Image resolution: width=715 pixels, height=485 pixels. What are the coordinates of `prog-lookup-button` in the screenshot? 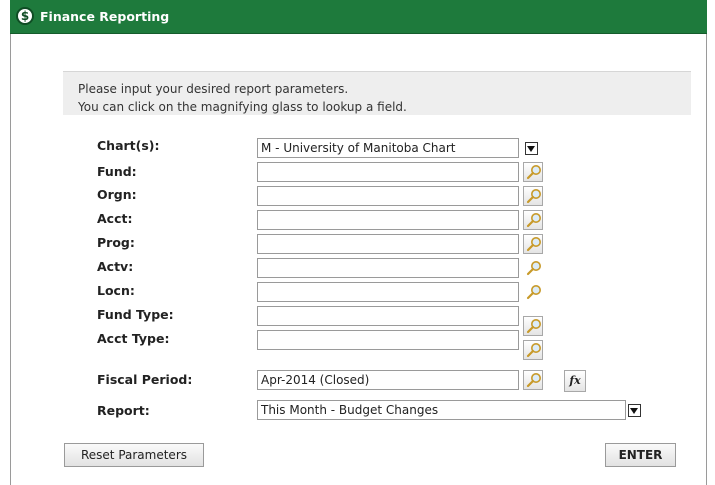 It's located at (533, 244).